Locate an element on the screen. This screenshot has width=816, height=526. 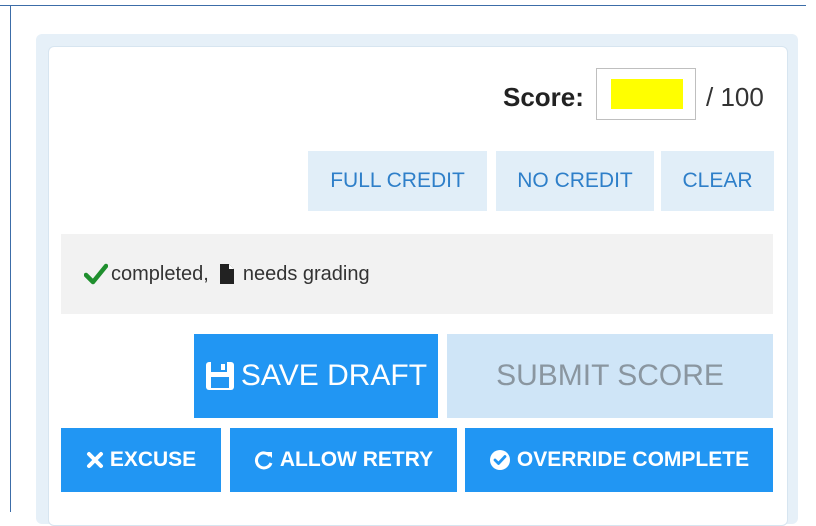
refresh-icon is located at coordinates (264, 460).